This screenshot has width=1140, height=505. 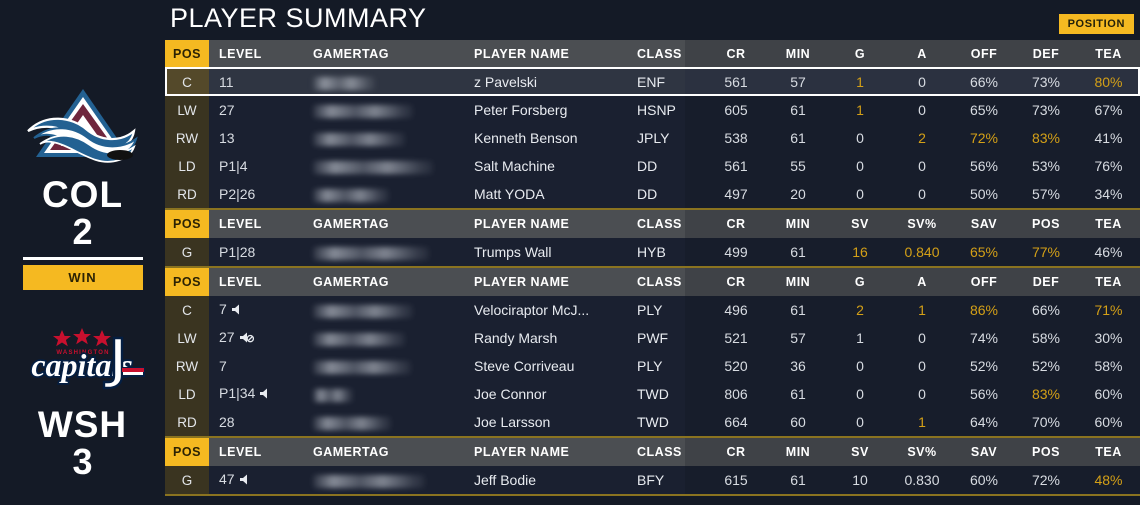 I want to click on cell-stat: 520, so click(x=736, y=366).